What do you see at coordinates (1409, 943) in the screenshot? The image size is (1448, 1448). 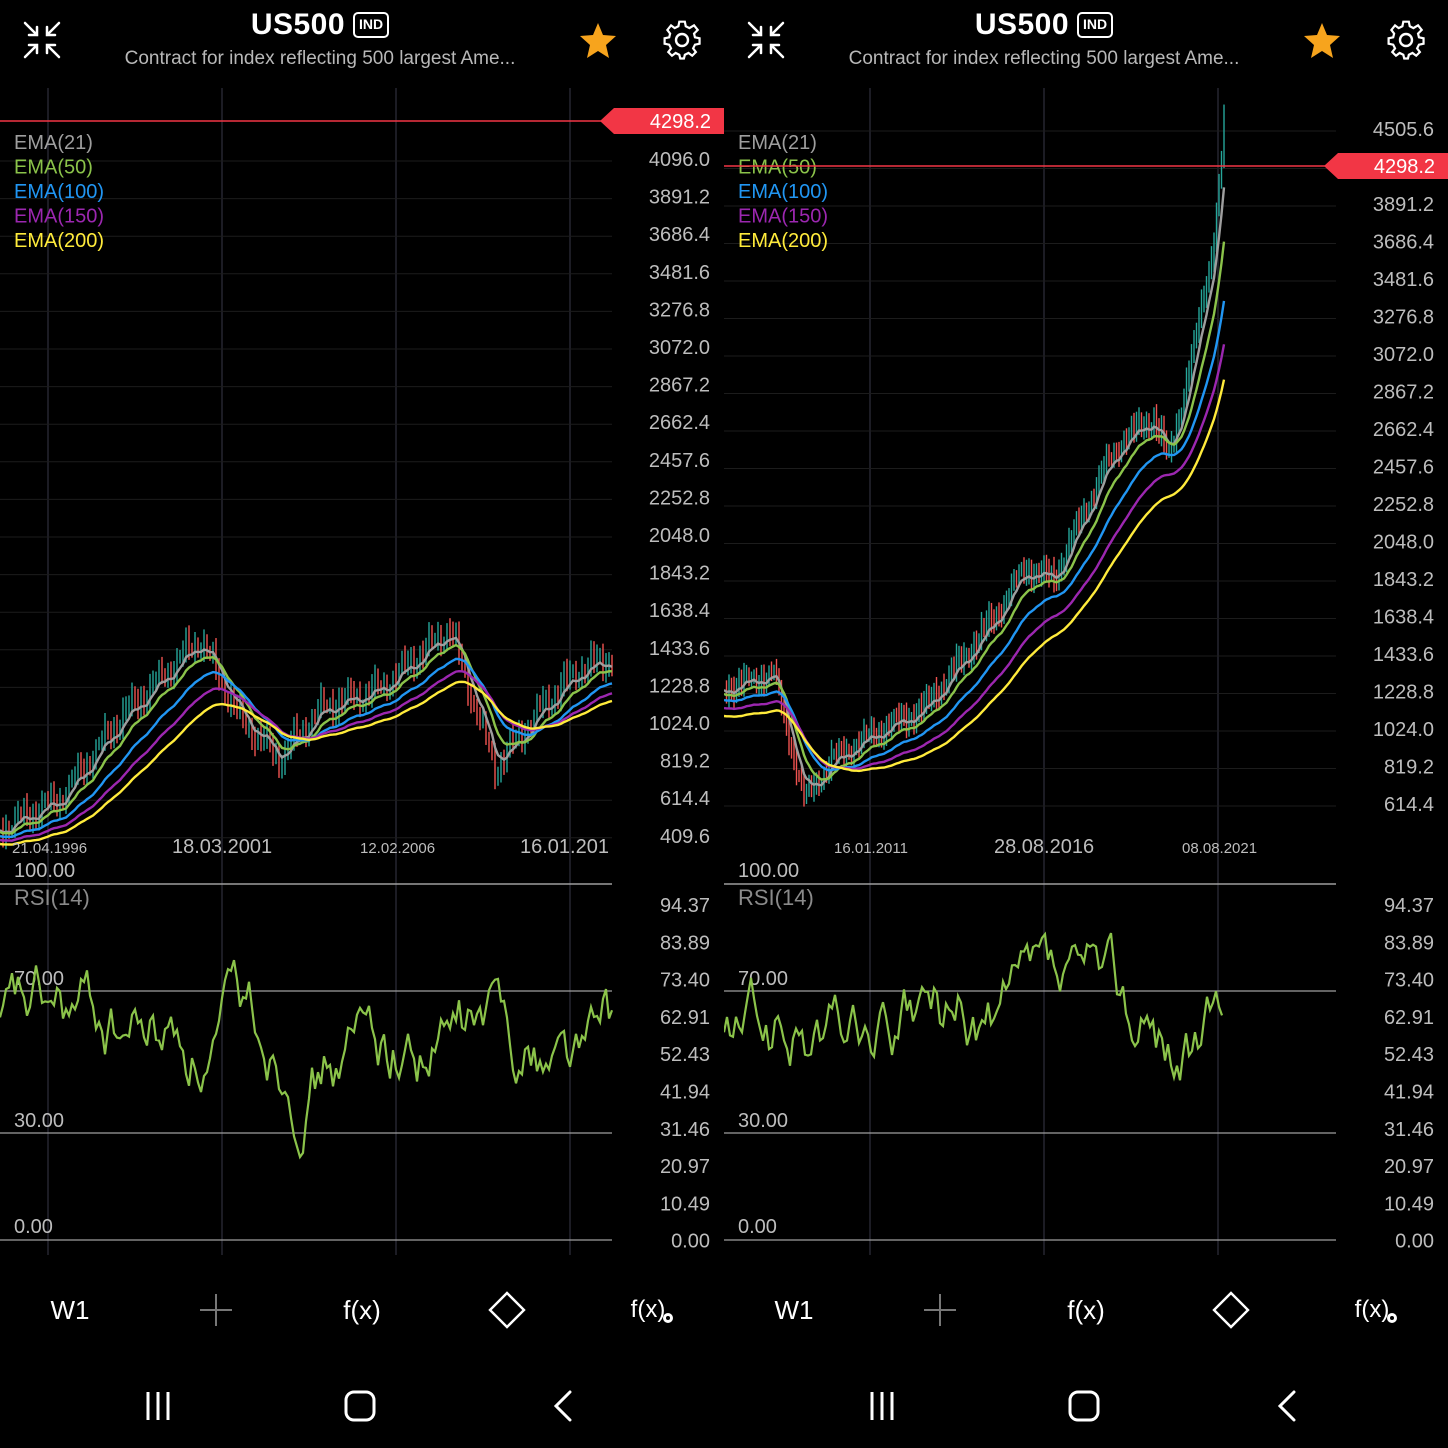 I see `rsi-axis-label: 83.89` at bounding box center [1409, 943].